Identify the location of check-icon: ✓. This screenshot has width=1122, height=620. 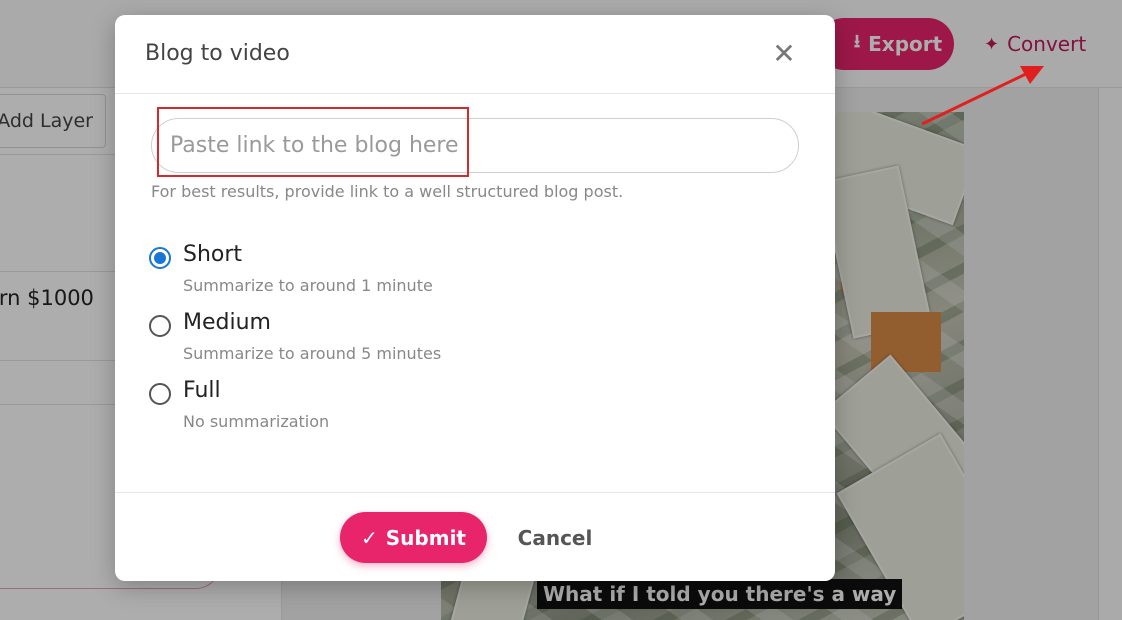
(369, 537).